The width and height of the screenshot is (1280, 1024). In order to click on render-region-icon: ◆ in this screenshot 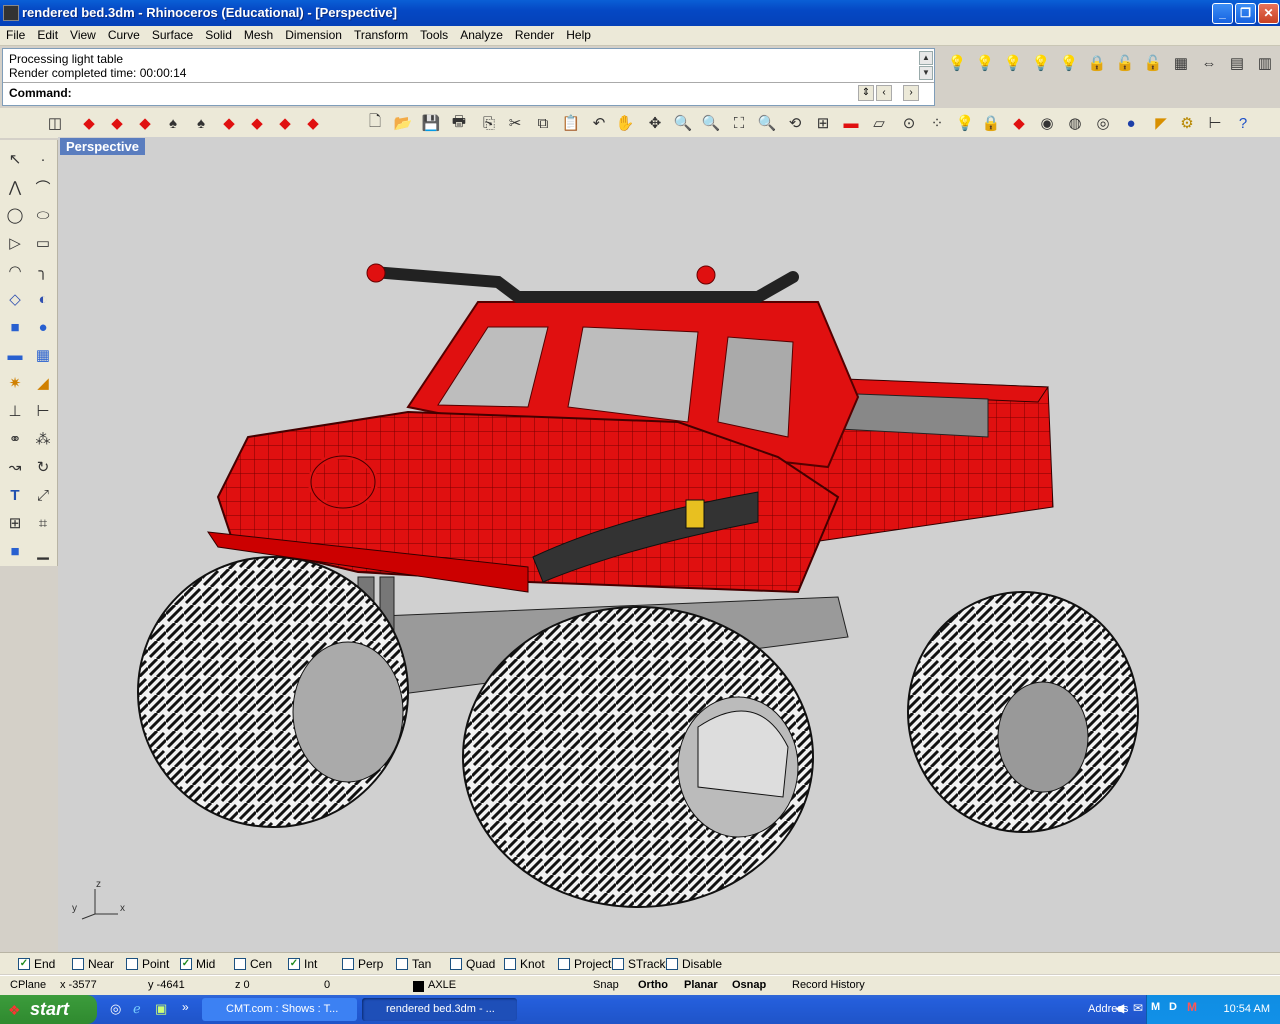, I will do `click(145, 123)`.